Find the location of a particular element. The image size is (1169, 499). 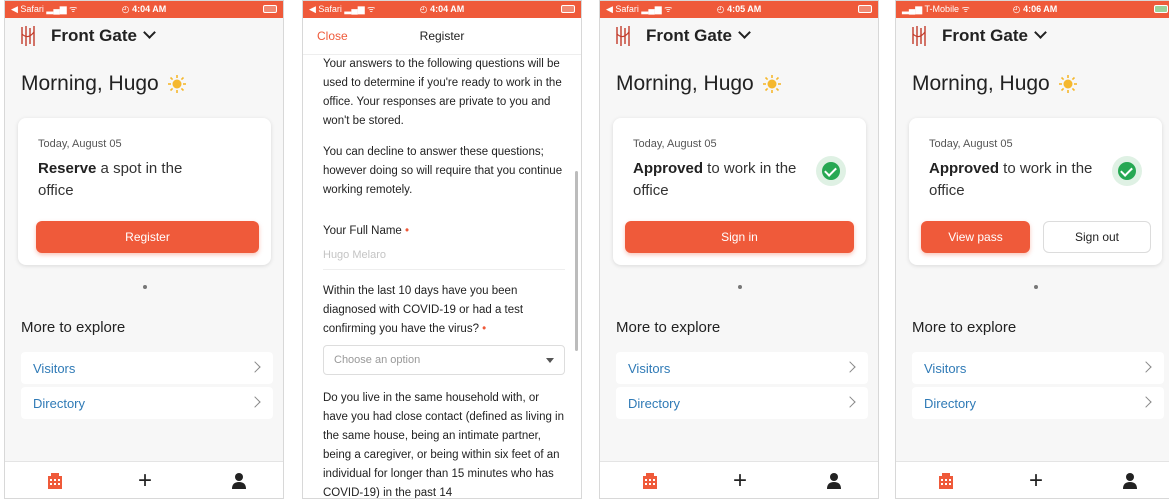

register-header: Close Register is located at coordinates (442, 36).